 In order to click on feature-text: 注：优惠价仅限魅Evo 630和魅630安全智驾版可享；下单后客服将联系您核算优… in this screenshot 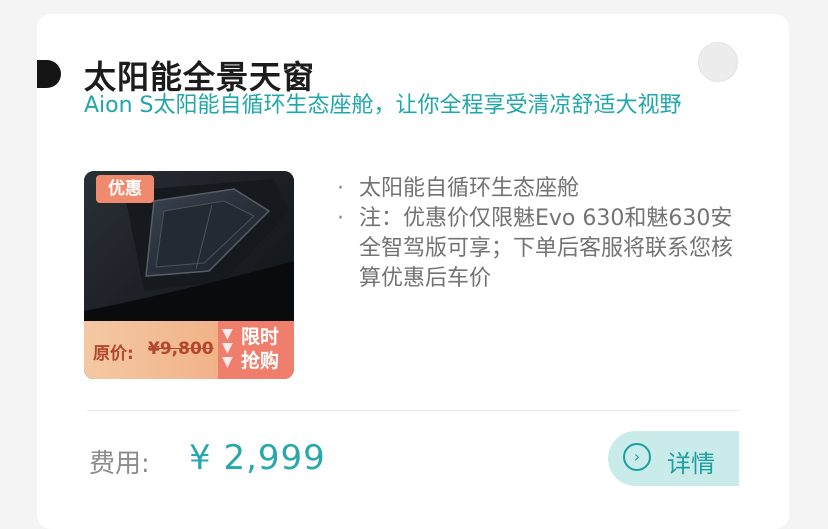, I will do `click(546, 248)`.